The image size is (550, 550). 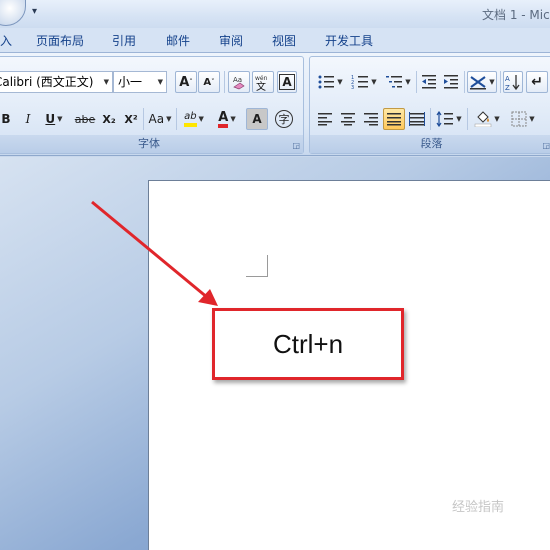 I want to click on font-group-label: 字体, so click(x=151, y=144).